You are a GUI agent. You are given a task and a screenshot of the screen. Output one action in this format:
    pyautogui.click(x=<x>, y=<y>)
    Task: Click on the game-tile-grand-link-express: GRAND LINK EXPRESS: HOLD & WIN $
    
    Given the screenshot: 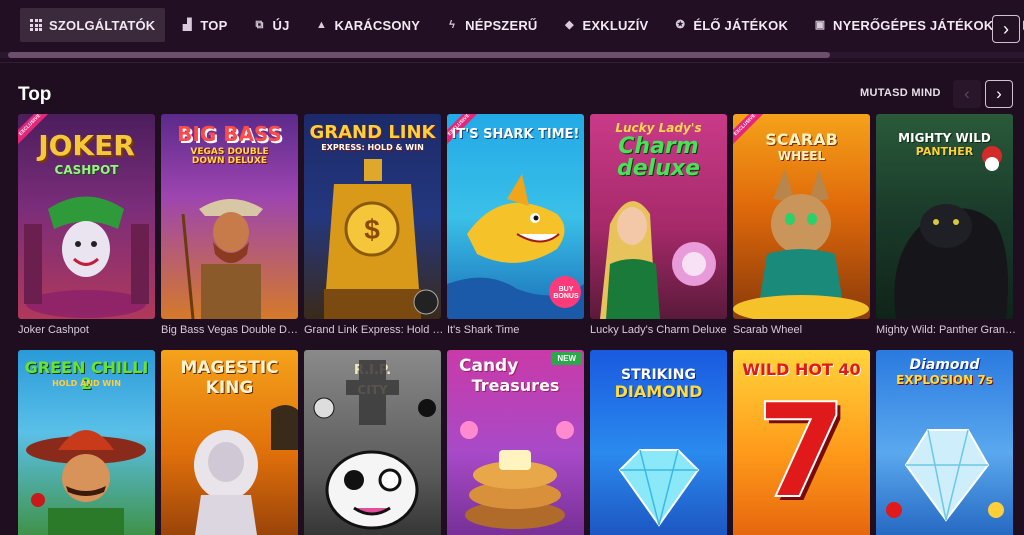 What is the action you would take?
    pyautogui.click(x=372, y=216)
    